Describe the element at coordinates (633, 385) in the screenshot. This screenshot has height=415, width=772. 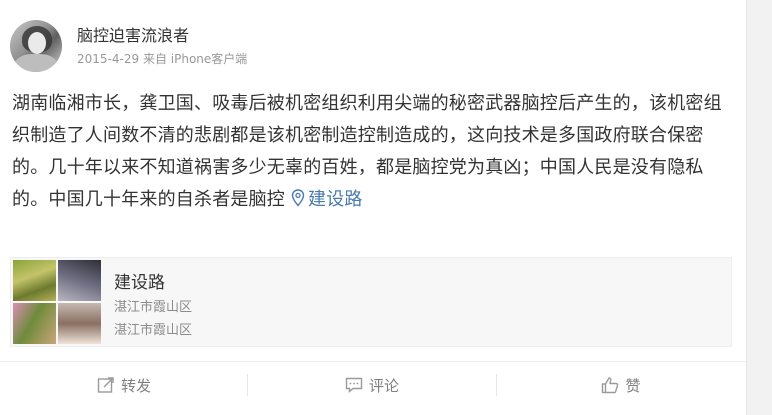
I see `like-label: 赞` at that location.